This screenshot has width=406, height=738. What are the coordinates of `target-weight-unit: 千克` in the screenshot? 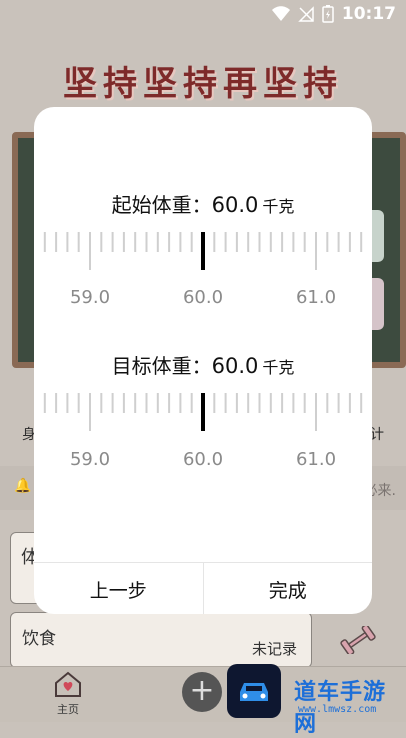 It's located at (278, 367).